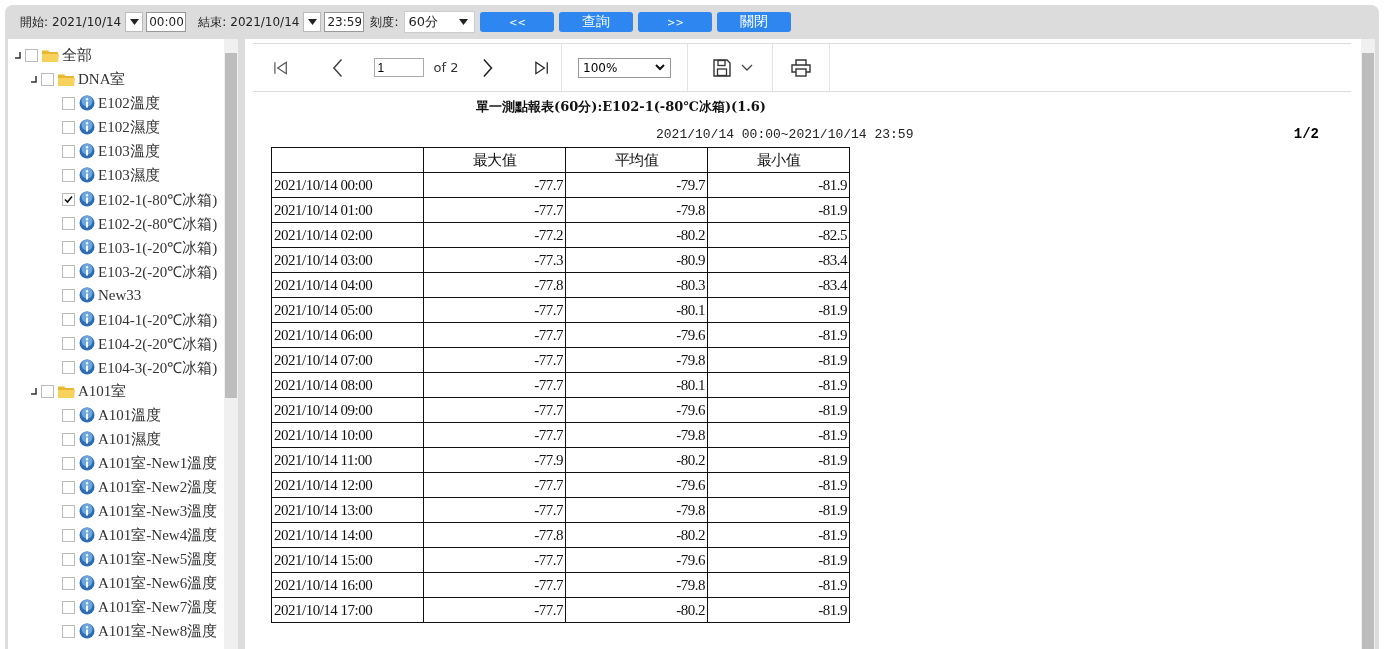 This screenshot has width=1384, height=649. I want to click on start-label: 開始:, so click(34, 22).